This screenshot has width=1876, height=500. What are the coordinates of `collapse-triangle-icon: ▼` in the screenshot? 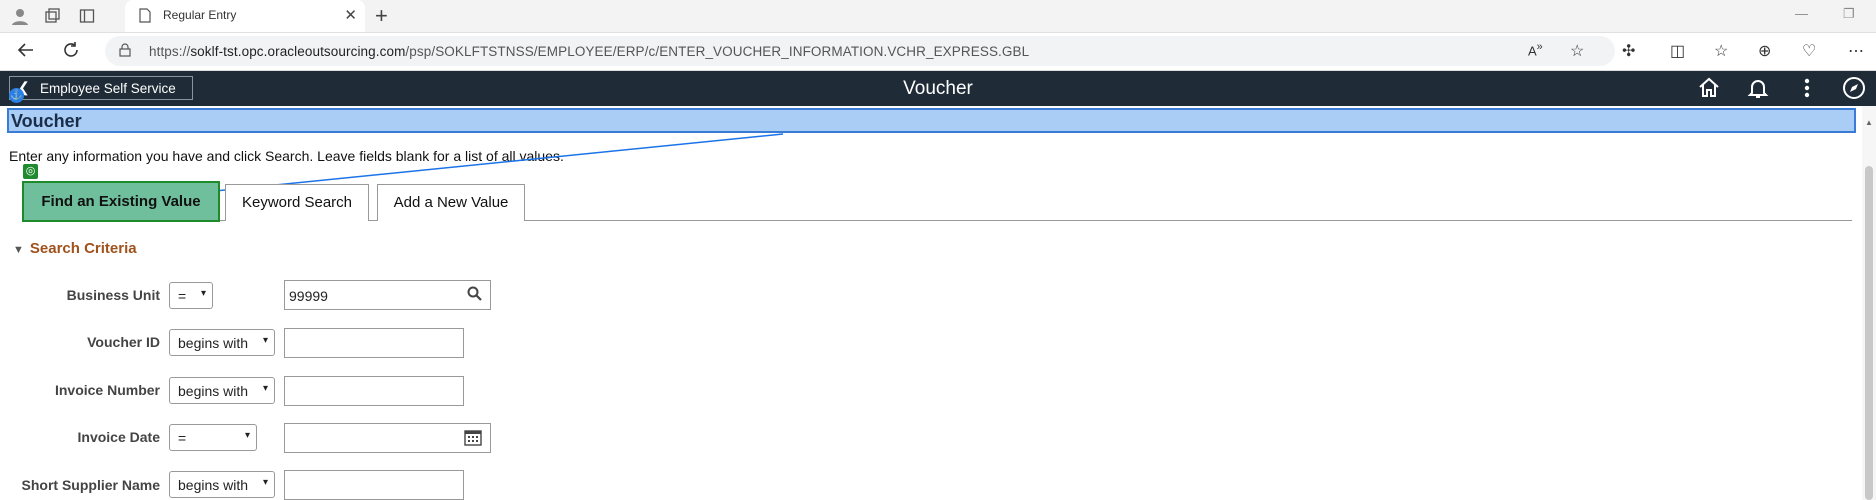 It's located at (18, 250).